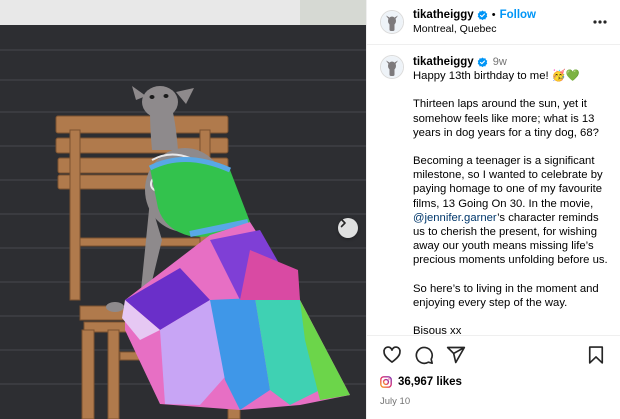 Image resolution: width=620 pixels, height=419 pixels. Describe the element at coordinates (430, 382) in the screenshot. I see `likes-label: 36,967 likes` at that location.